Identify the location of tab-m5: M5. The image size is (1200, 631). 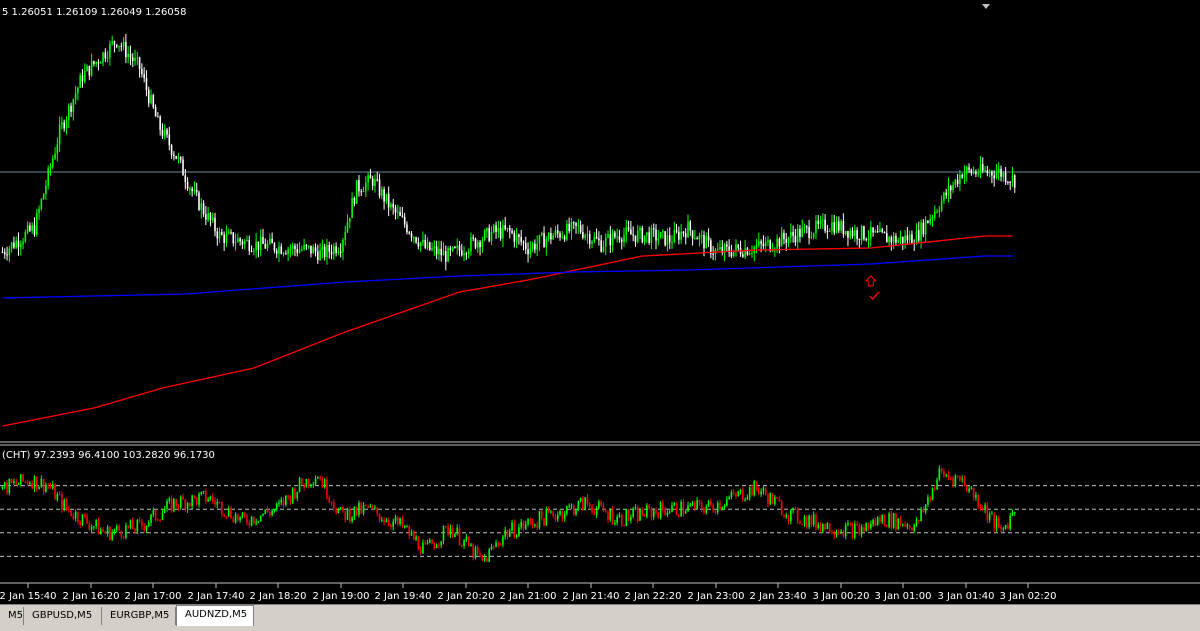
(12, 616).